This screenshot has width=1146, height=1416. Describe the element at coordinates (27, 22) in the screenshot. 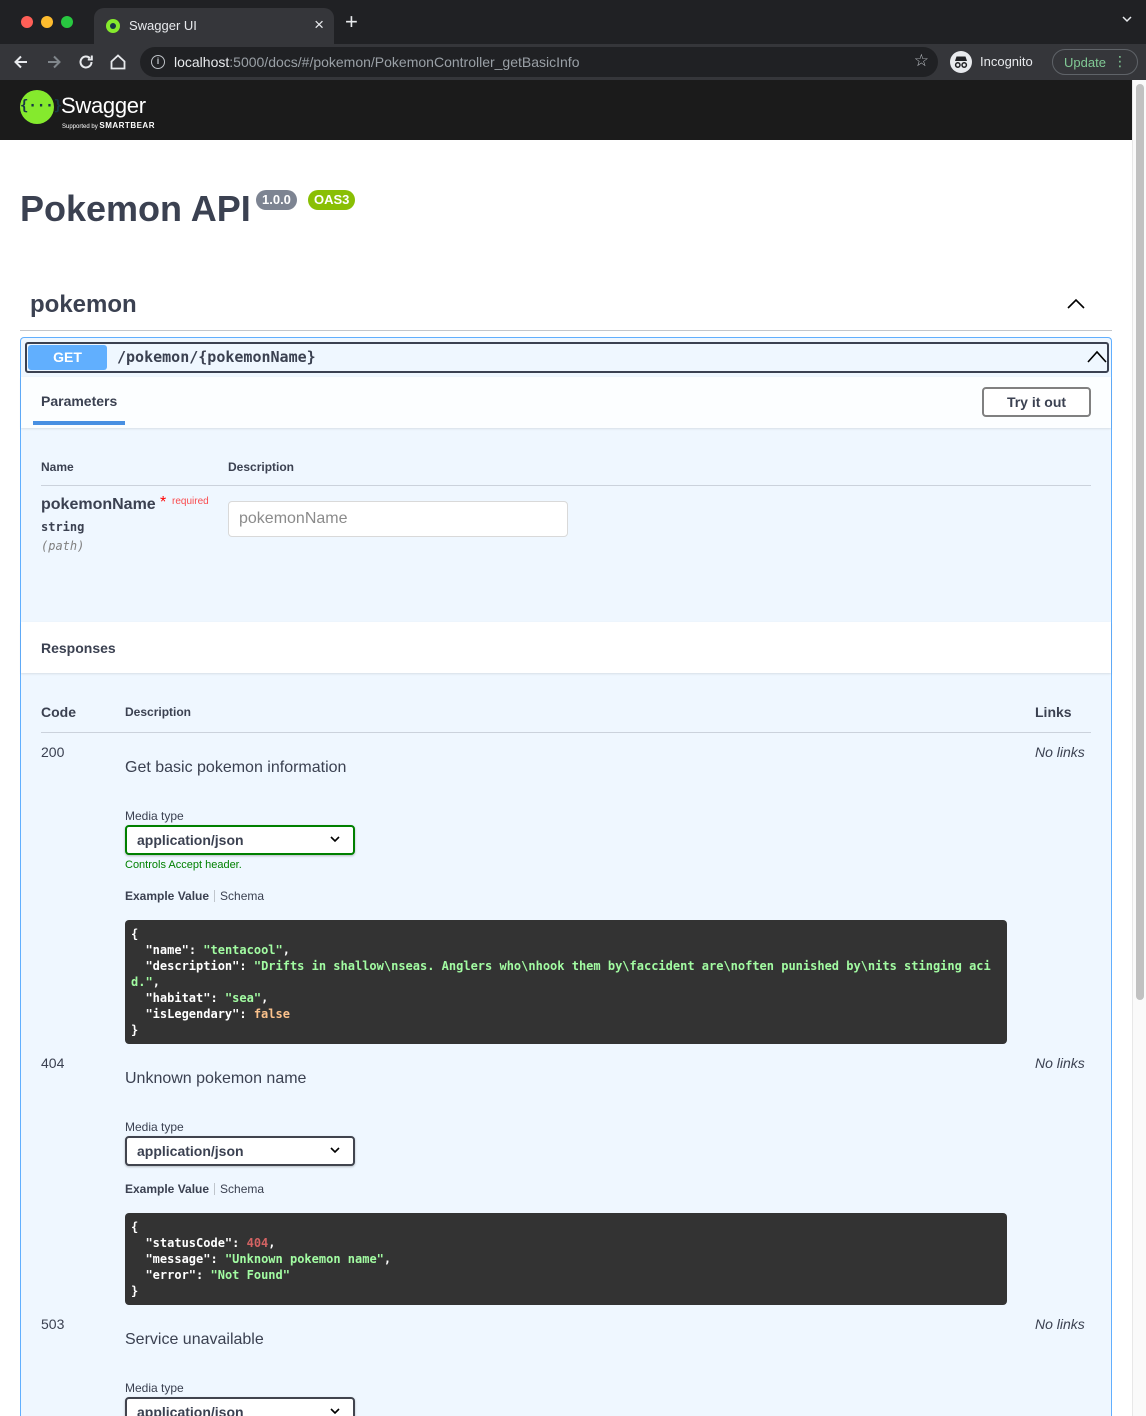

I see `close-window-button` at that location.